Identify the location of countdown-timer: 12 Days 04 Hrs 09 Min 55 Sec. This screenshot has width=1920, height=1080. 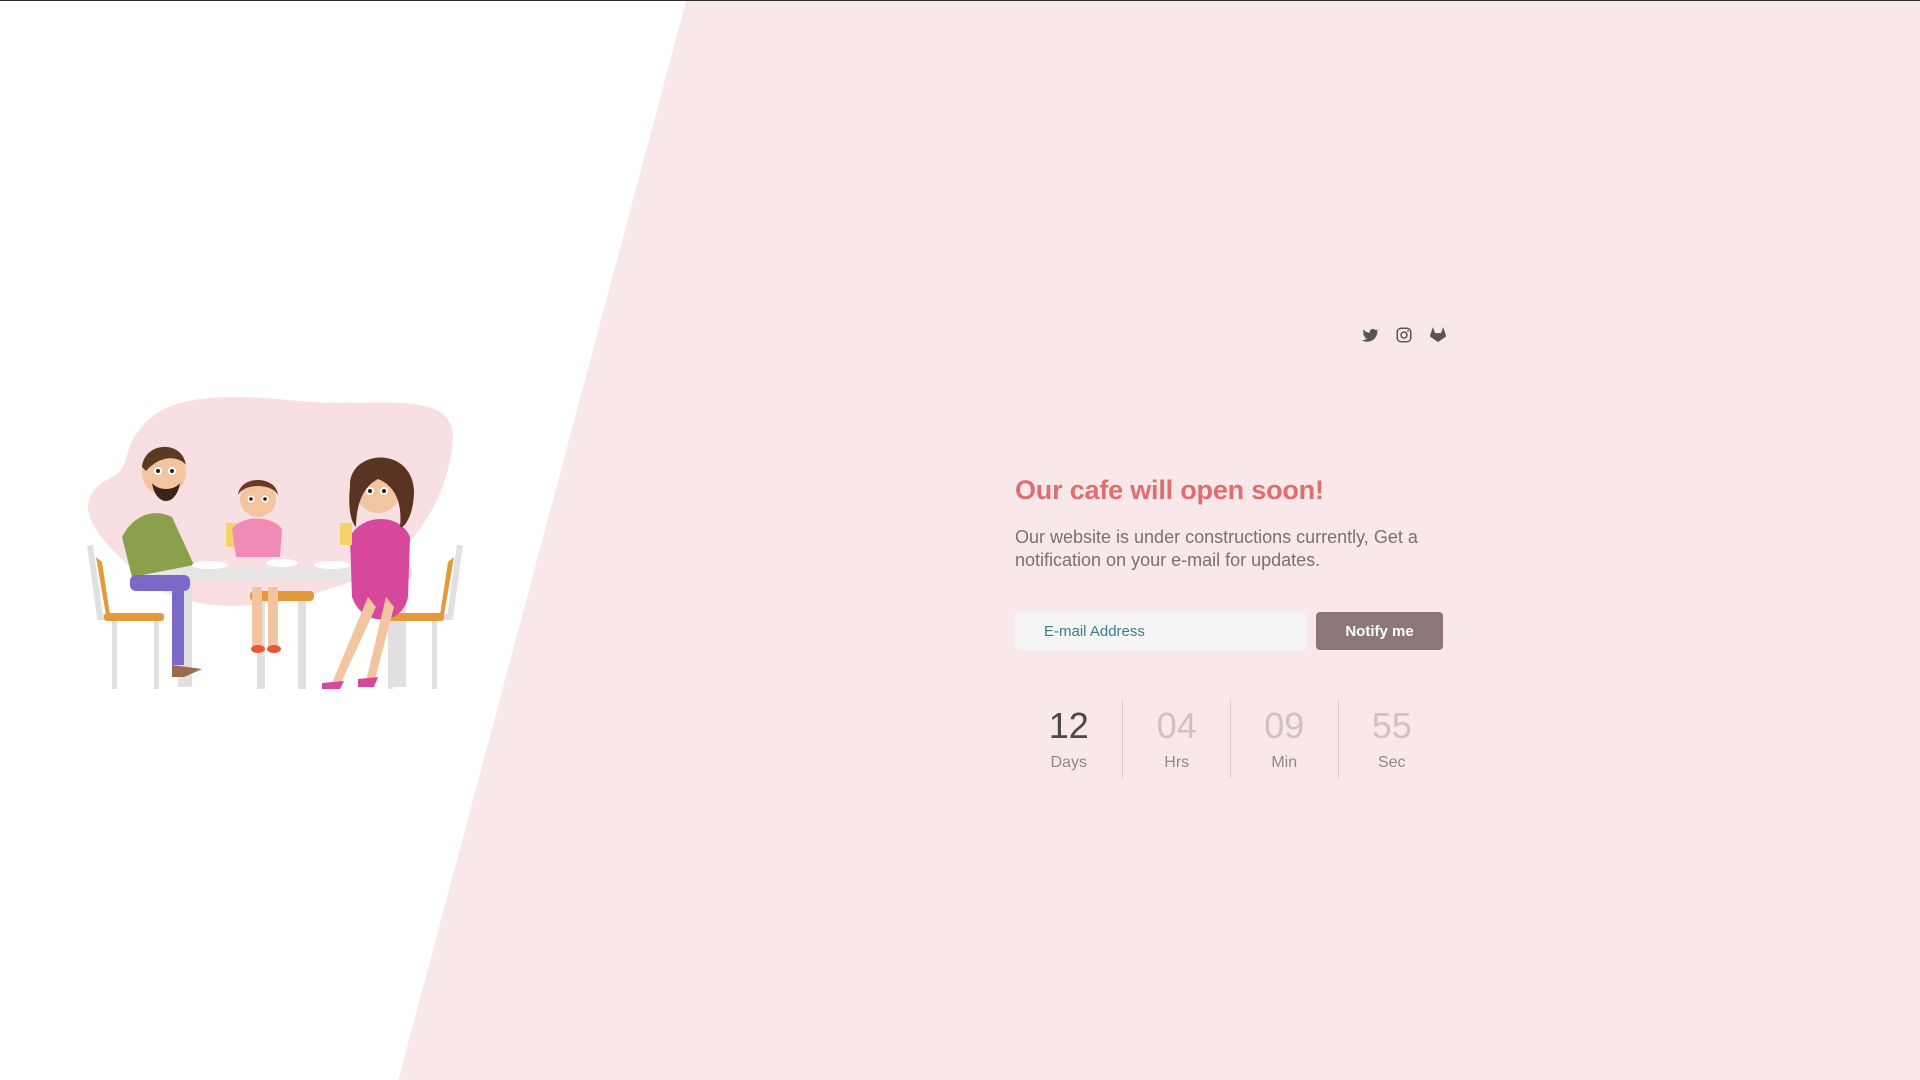
(1230, 739).